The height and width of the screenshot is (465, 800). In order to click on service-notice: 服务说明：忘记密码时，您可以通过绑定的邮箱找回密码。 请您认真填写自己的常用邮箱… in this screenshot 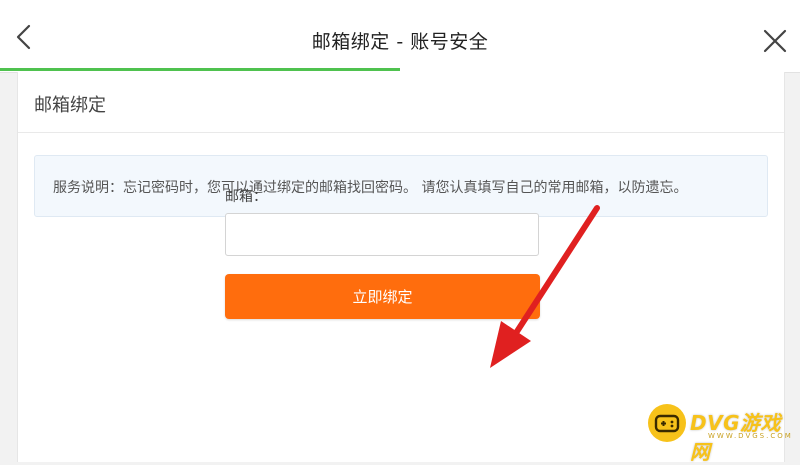, I will do `click(401, 186)`.